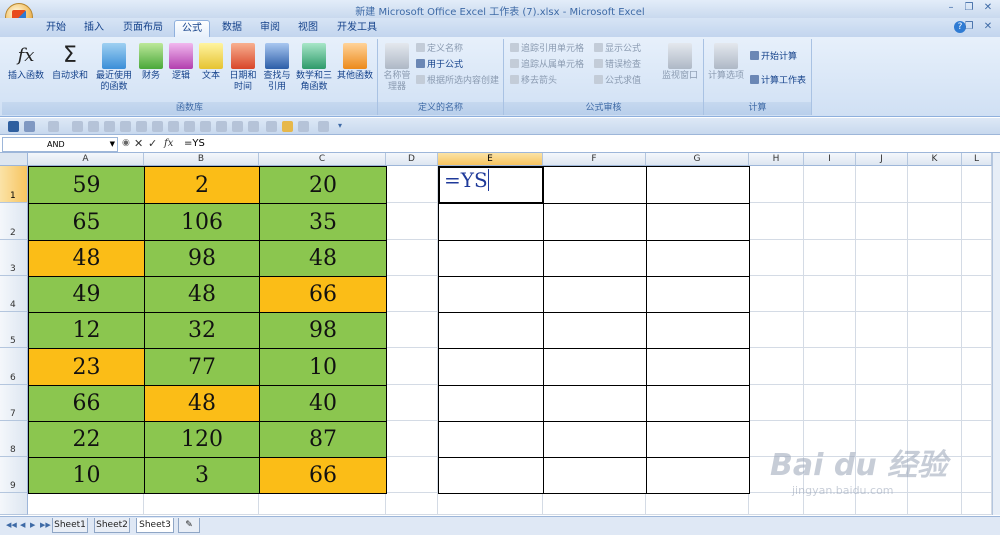  Describe the element at coordinates (996, 334) in the screenshot. I see `vertical-scrollbar` at that location.